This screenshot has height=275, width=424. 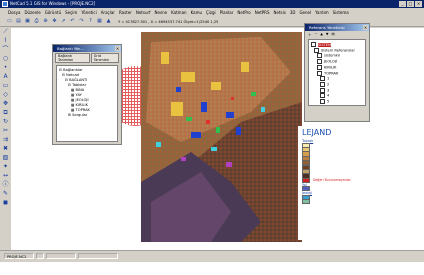 What do you see at coordinates (327, 27) in the screenshot?
I see `panel-title: Referans Yöneticisi` at bounding box center [327, 27].